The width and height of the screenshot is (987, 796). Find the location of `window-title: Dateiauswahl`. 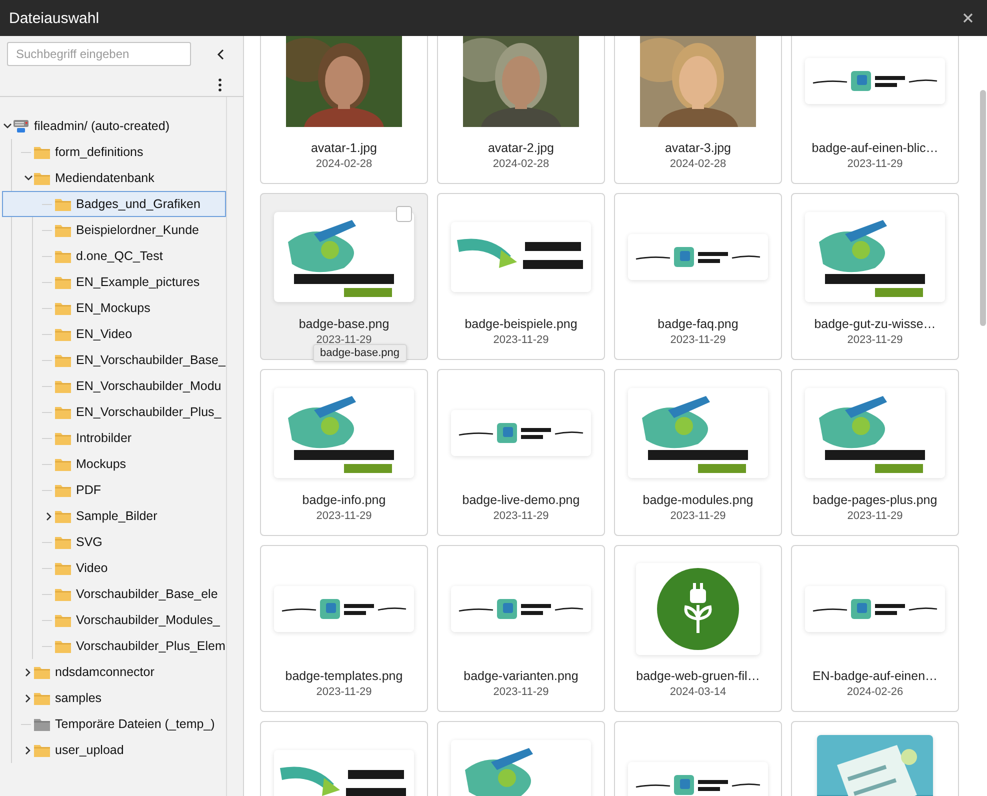

window-title: Dateiauswahl is located at coordinates (54, 18).